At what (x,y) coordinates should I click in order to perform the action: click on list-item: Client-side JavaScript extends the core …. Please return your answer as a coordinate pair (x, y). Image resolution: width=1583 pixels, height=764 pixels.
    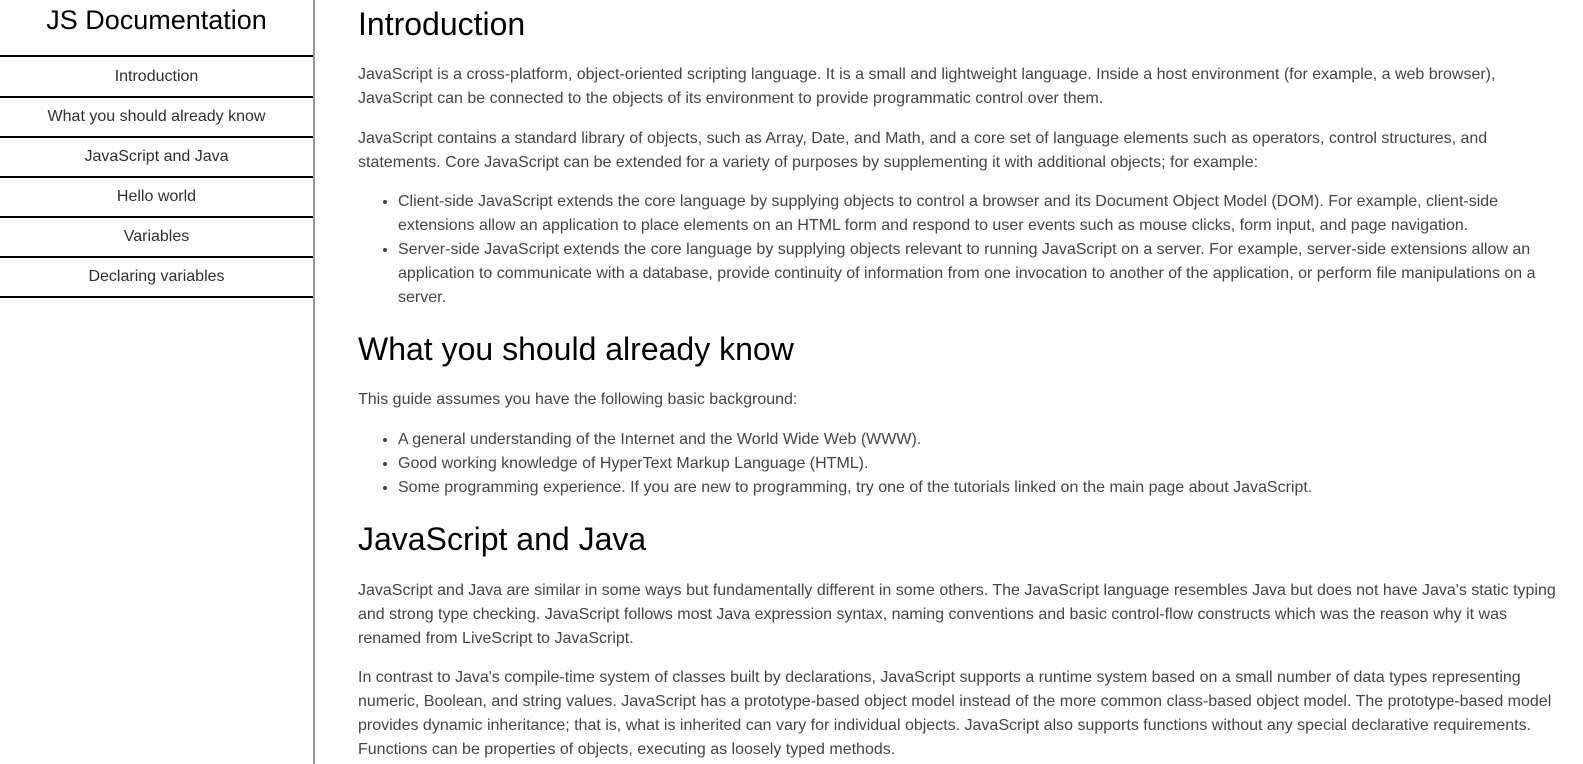
    Looking at the image, I should click on (985, 214).